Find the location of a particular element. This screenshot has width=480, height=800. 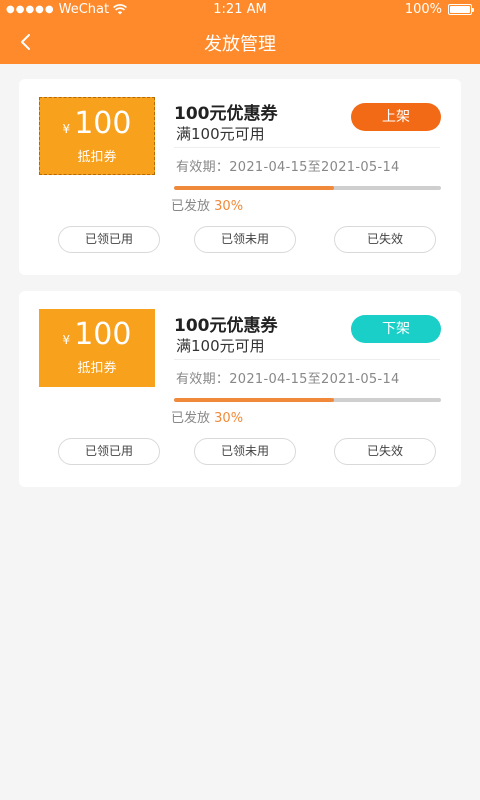

status-bar: ●●●●● WeChat 1:21 AM 100% is located at coordinates (240, 10).